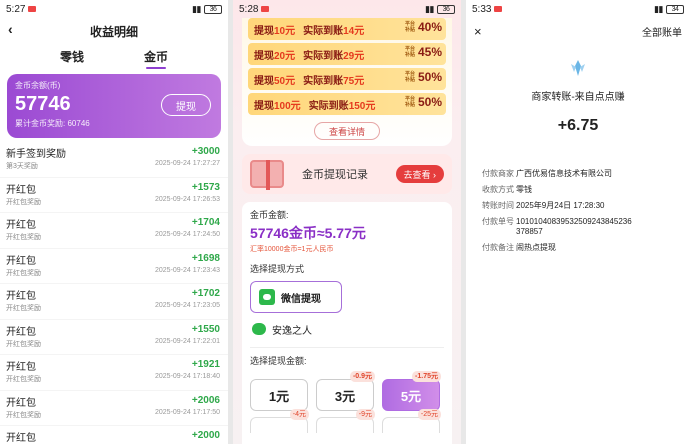 The width and height of the screenshot is (690, 444). What do you see at coordinates (114, 408) in the screenshot?
I see `list-item: 开红包 开红包奖励 +2006 2025-09-24 17:17:50` at bounding box center [114, 408].